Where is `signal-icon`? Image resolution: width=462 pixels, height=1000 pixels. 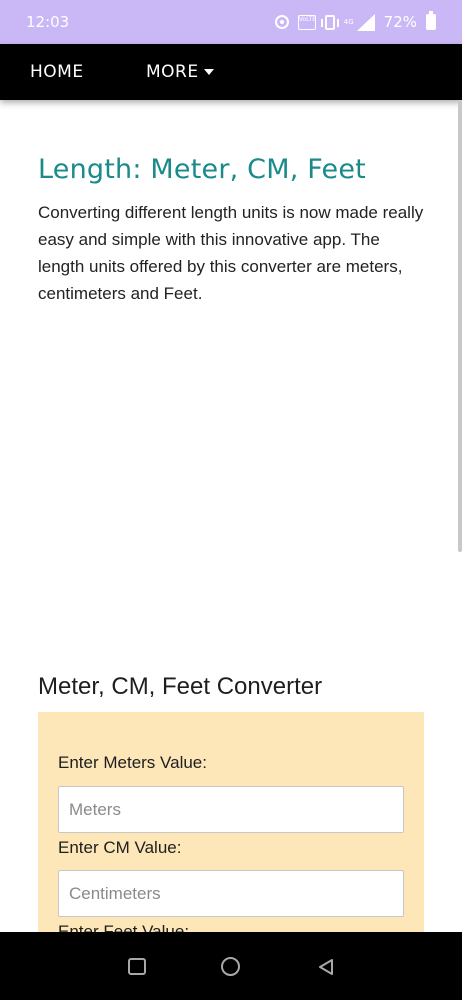
signal-icon is located at coordinates (365, 22).